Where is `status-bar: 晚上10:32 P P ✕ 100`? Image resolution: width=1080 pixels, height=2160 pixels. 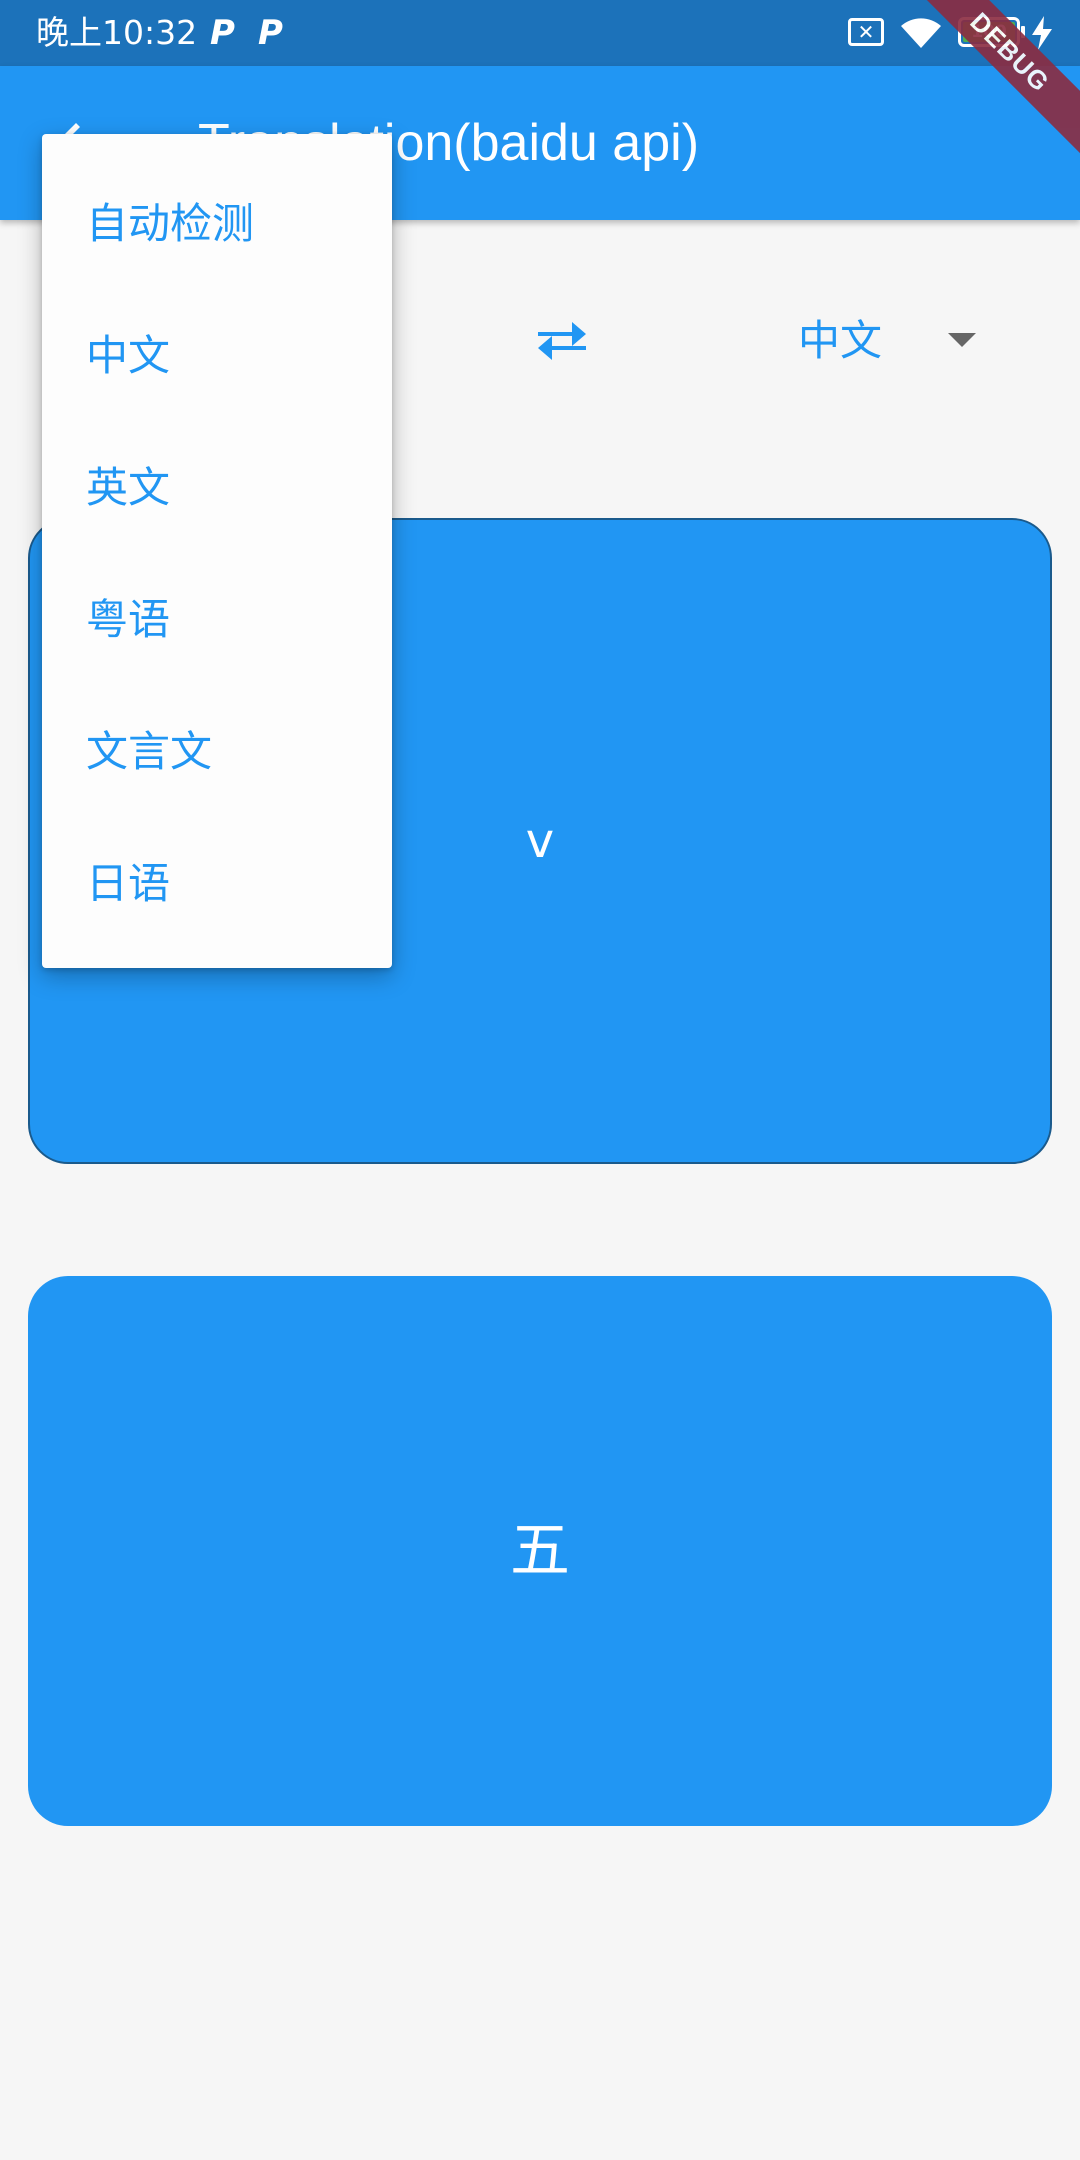 status-bar: 晚上10:32 P P ✕ 100 is located at coordinates (540, 33).